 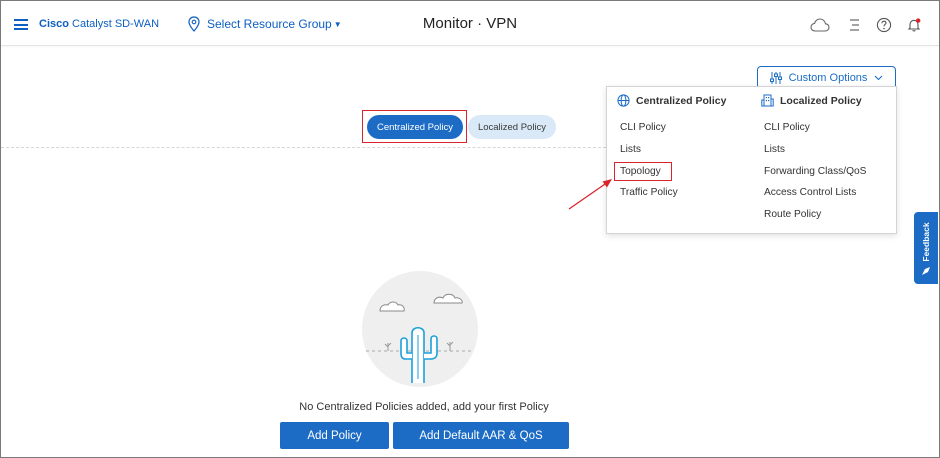 What do you see at coordinates (914, 25) in the screenshot?
I see `bell-icon` at bounding box center [914, 25].